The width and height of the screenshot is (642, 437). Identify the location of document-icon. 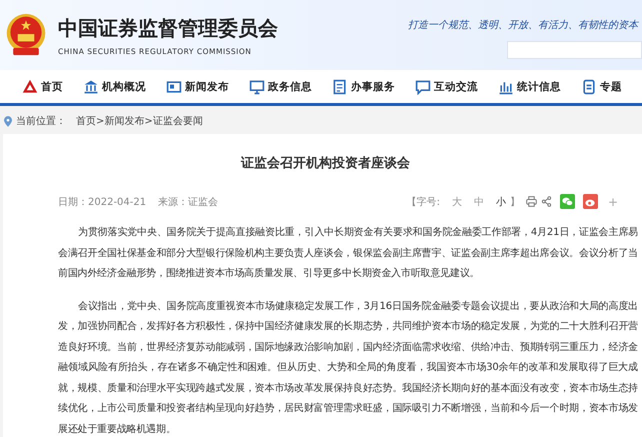
(340, 86).